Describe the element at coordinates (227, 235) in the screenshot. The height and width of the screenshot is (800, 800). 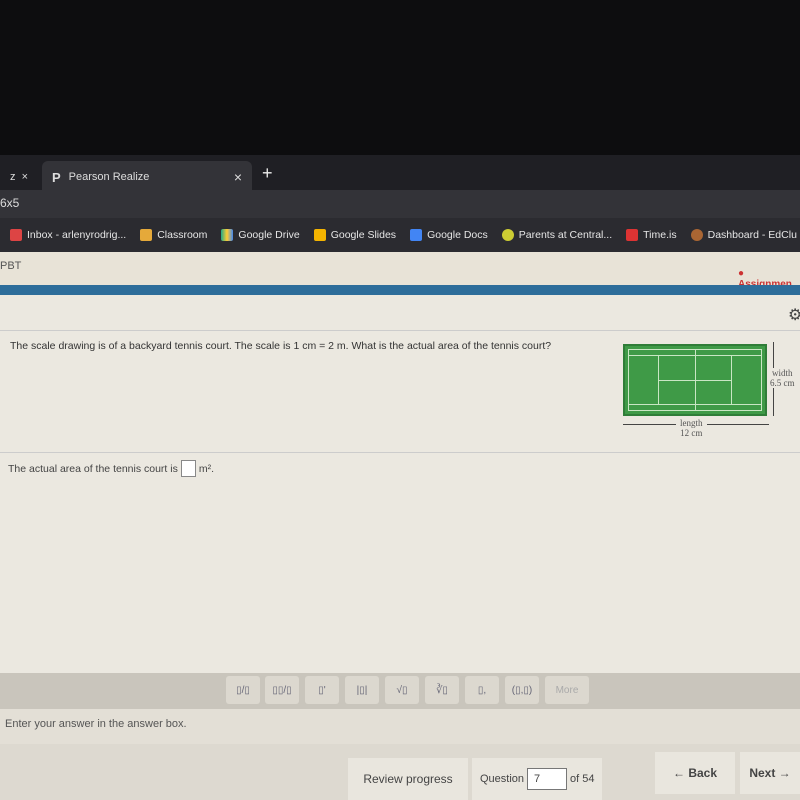
I see `drive-icon` at that location.